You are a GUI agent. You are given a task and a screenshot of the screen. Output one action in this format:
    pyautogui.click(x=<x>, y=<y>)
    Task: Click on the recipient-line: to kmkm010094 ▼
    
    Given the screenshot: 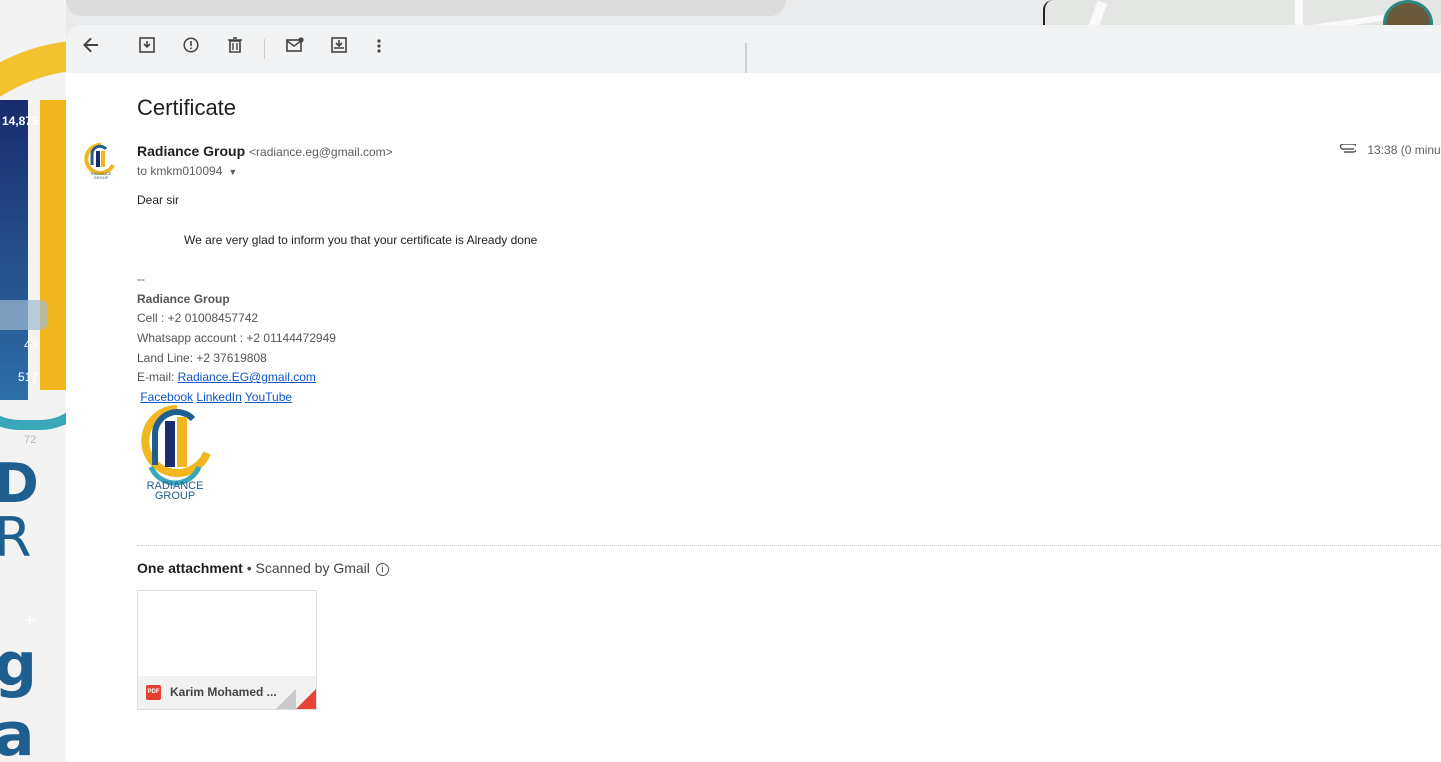 What is the action you would take?
    pyautogui.click(x=187, y=171)
    